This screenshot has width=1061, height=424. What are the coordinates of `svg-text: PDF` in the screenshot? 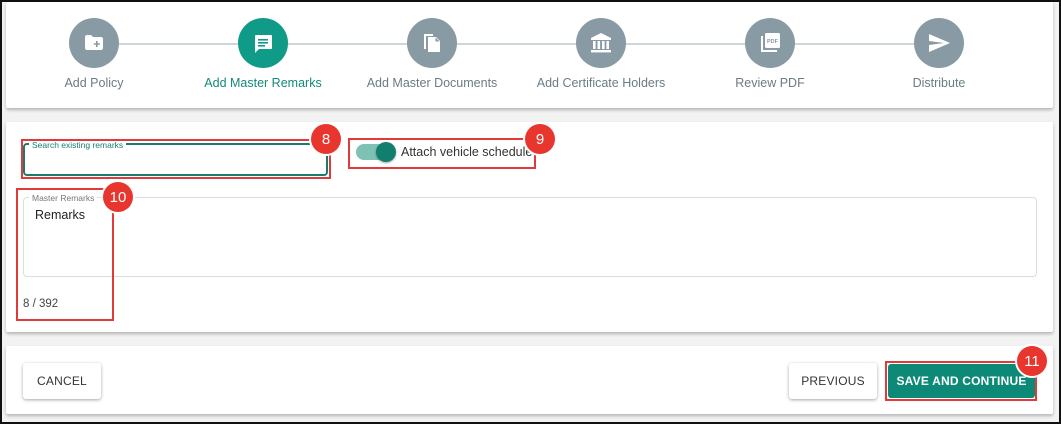 It's located at (773, 42).